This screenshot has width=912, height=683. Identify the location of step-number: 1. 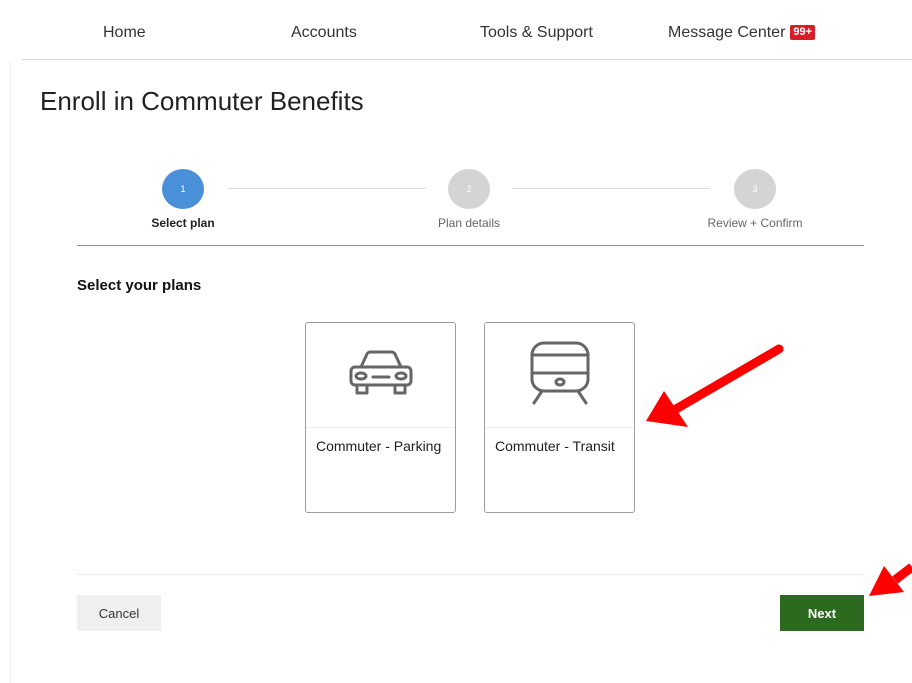
(183, 189).